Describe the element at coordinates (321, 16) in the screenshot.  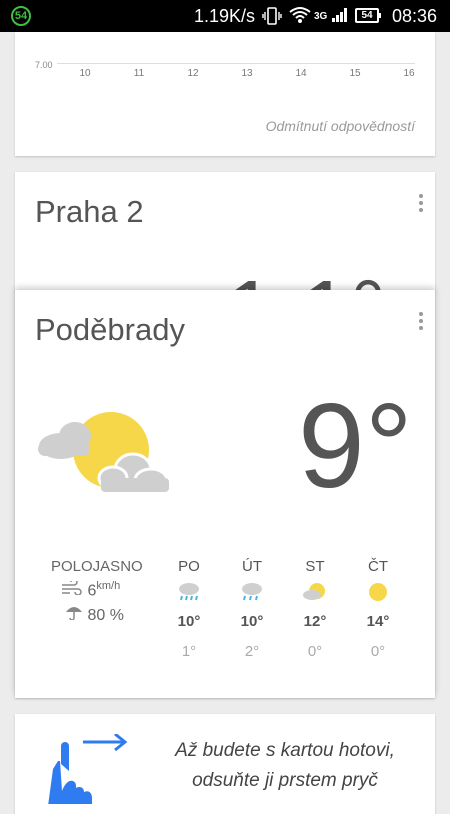
I see `network-type: 3G` at that location.